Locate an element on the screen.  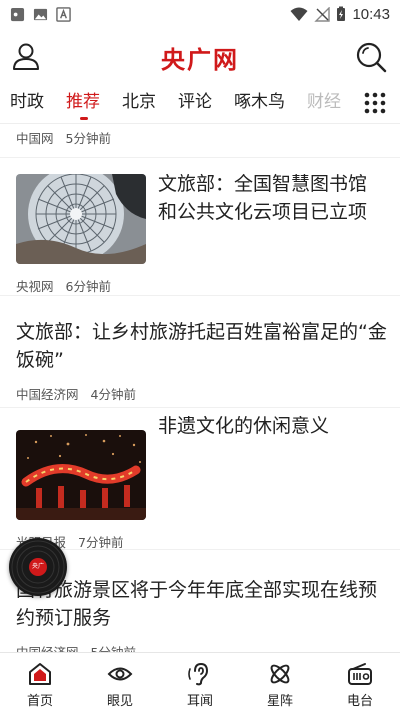
status-time: 10:43 is located at coordinates (371, 14).